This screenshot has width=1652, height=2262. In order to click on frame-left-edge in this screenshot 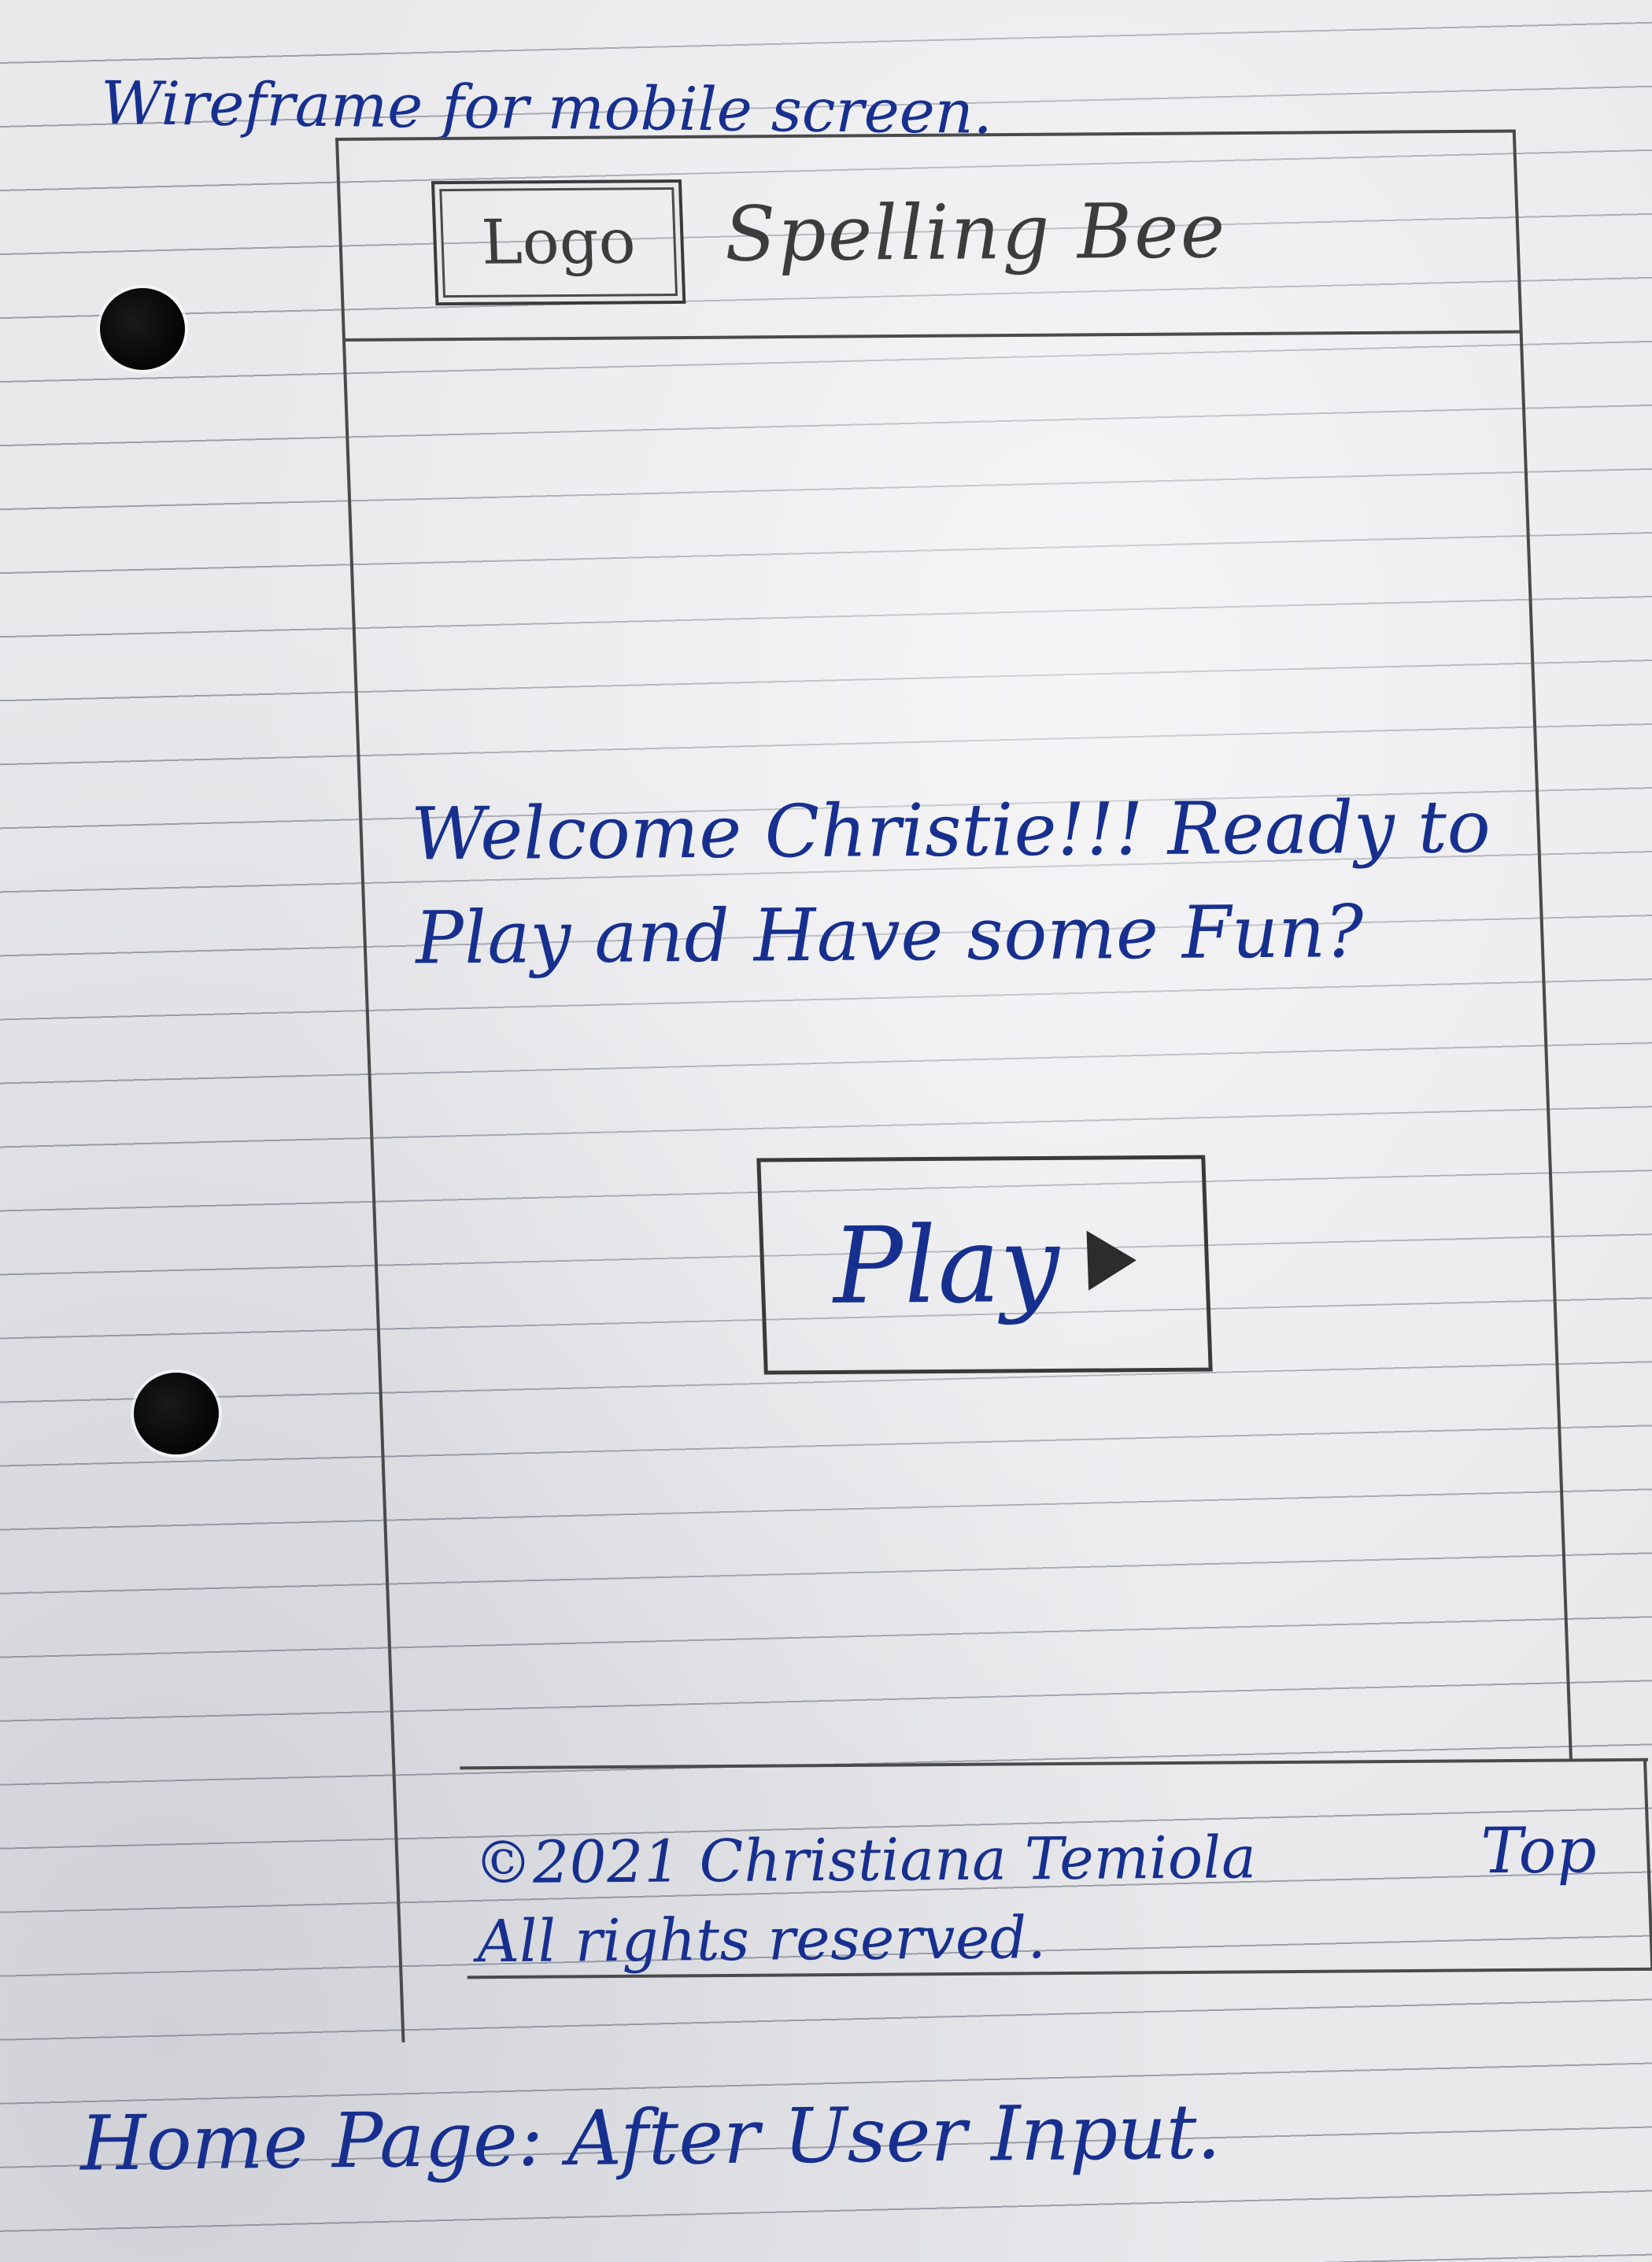, I will do `click(370, 1089)`.